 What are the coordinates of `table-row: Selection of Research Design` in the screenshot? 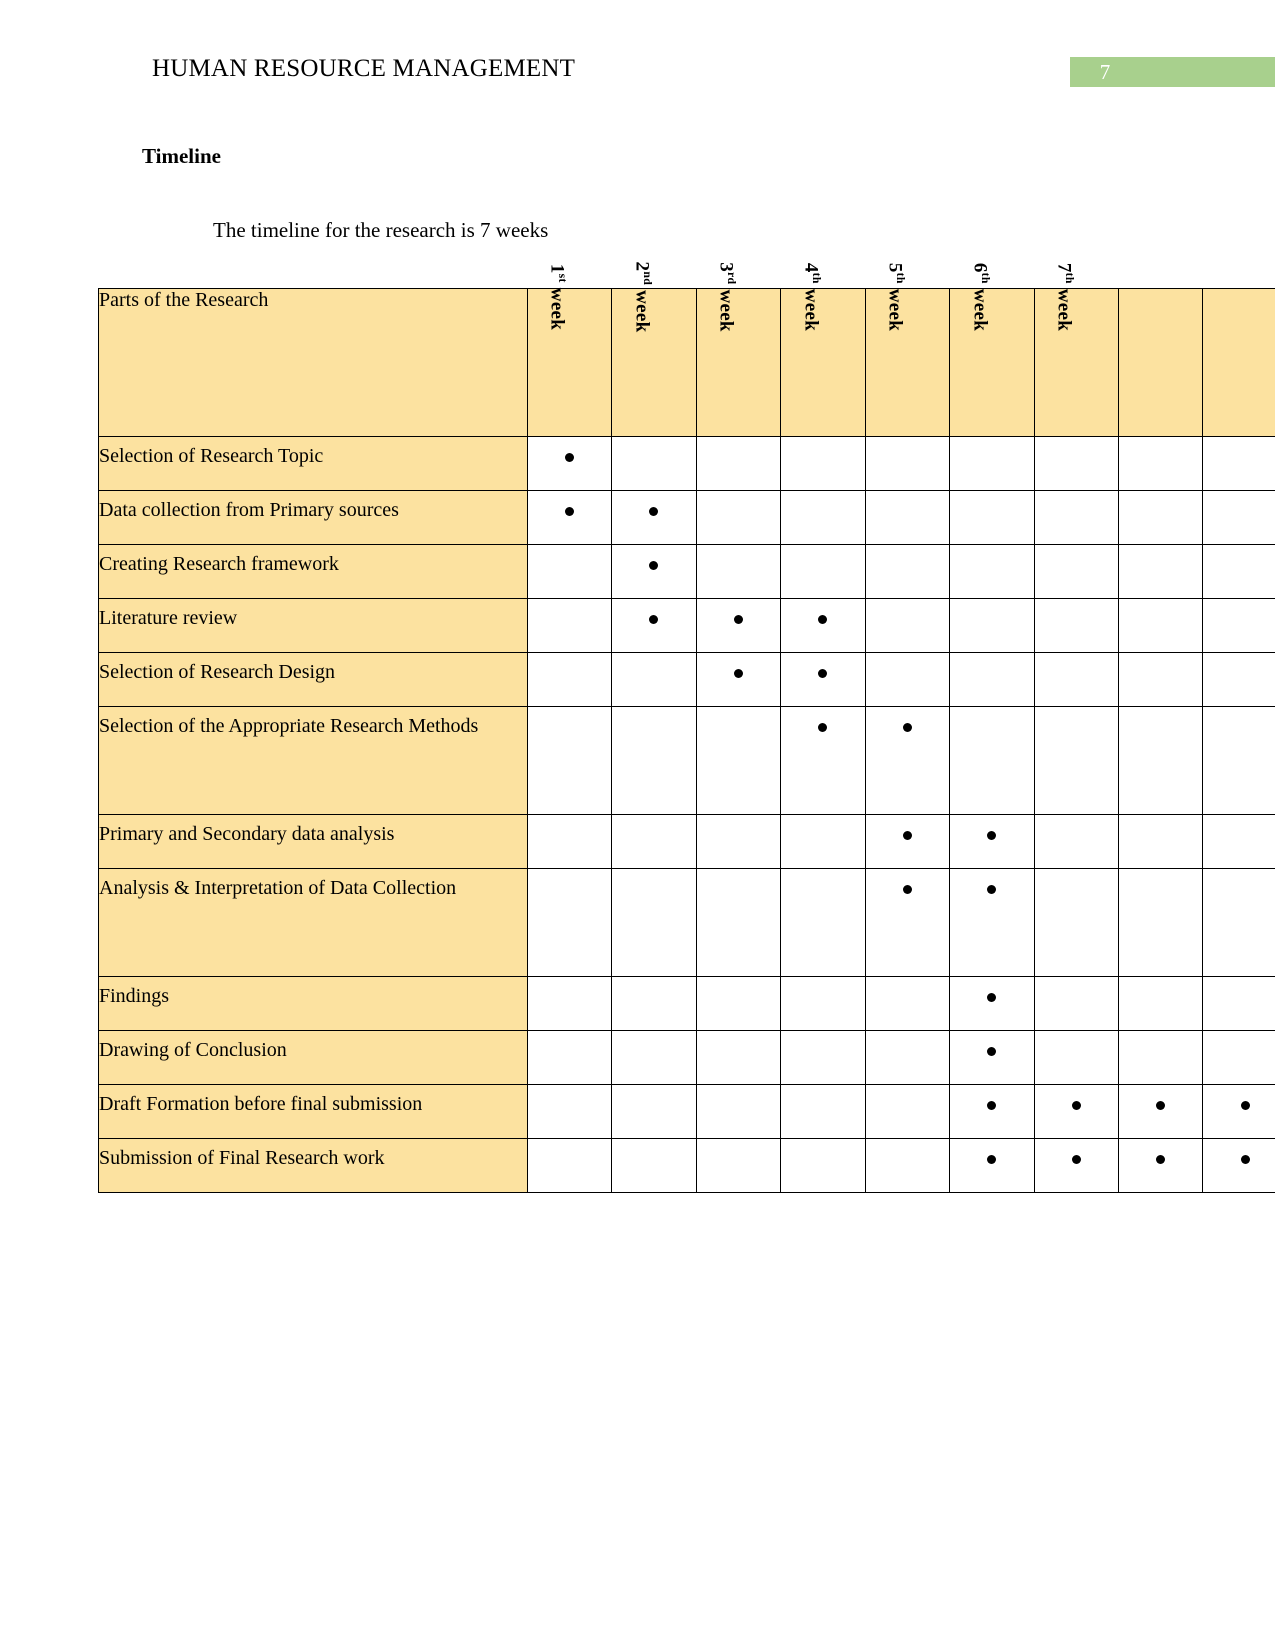 It's located at (686, 679).